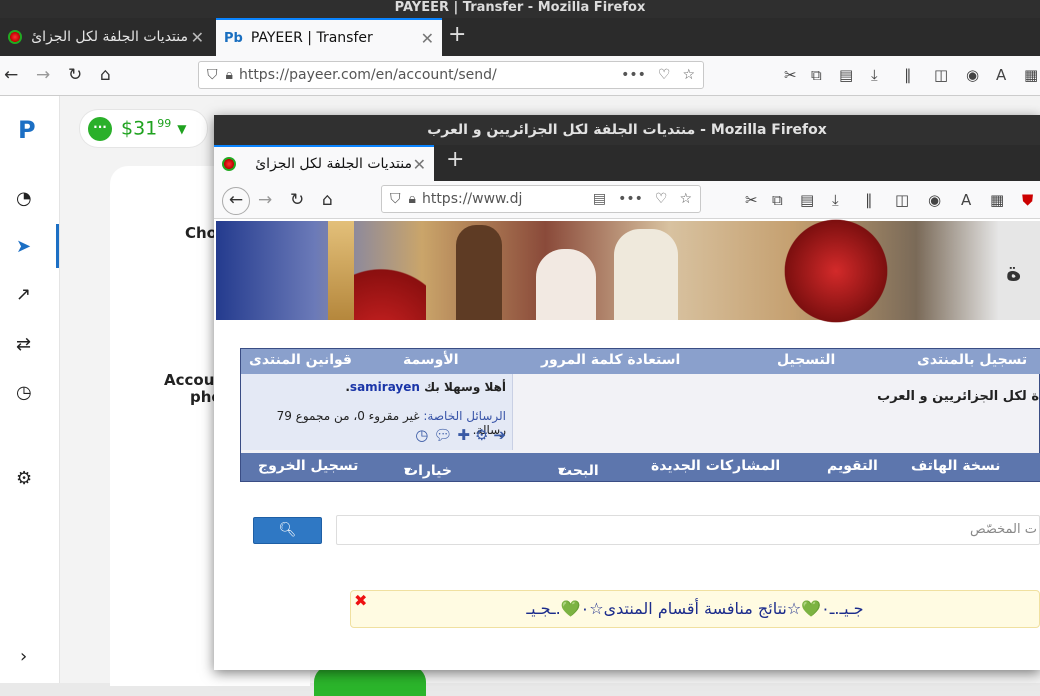 The width and height of the screenshot is (1040, 696). What do you see at coordinates (541, 199) in the screenshot?
I see `inner-url-bar: ⛉ 🔒︎ https://www.dj ▤ ••• ♡ ☆` at bounding box center [541, 199].